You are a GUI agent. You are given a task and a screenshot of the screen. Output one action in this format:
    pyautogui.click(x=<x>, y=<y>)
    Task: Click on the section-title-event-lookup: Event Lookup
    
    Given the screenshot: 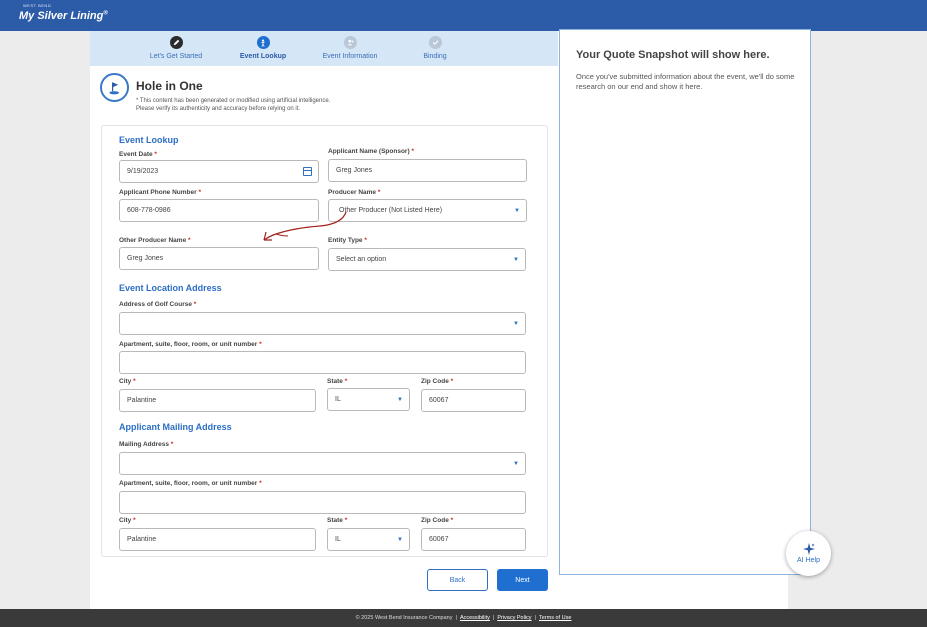 What is the action you would take?
    pyautogui.click(x=149, y=140)
    